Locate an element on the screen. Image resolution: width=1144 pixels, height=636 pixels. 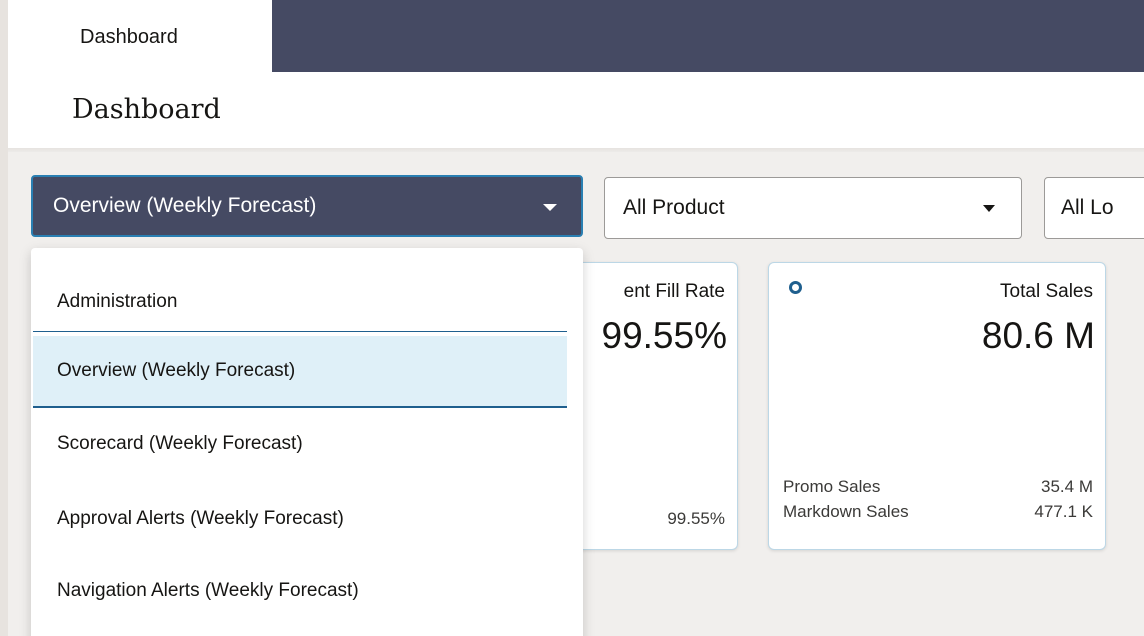
location-select-value: All Lo is located at coordinates (1087, 207).